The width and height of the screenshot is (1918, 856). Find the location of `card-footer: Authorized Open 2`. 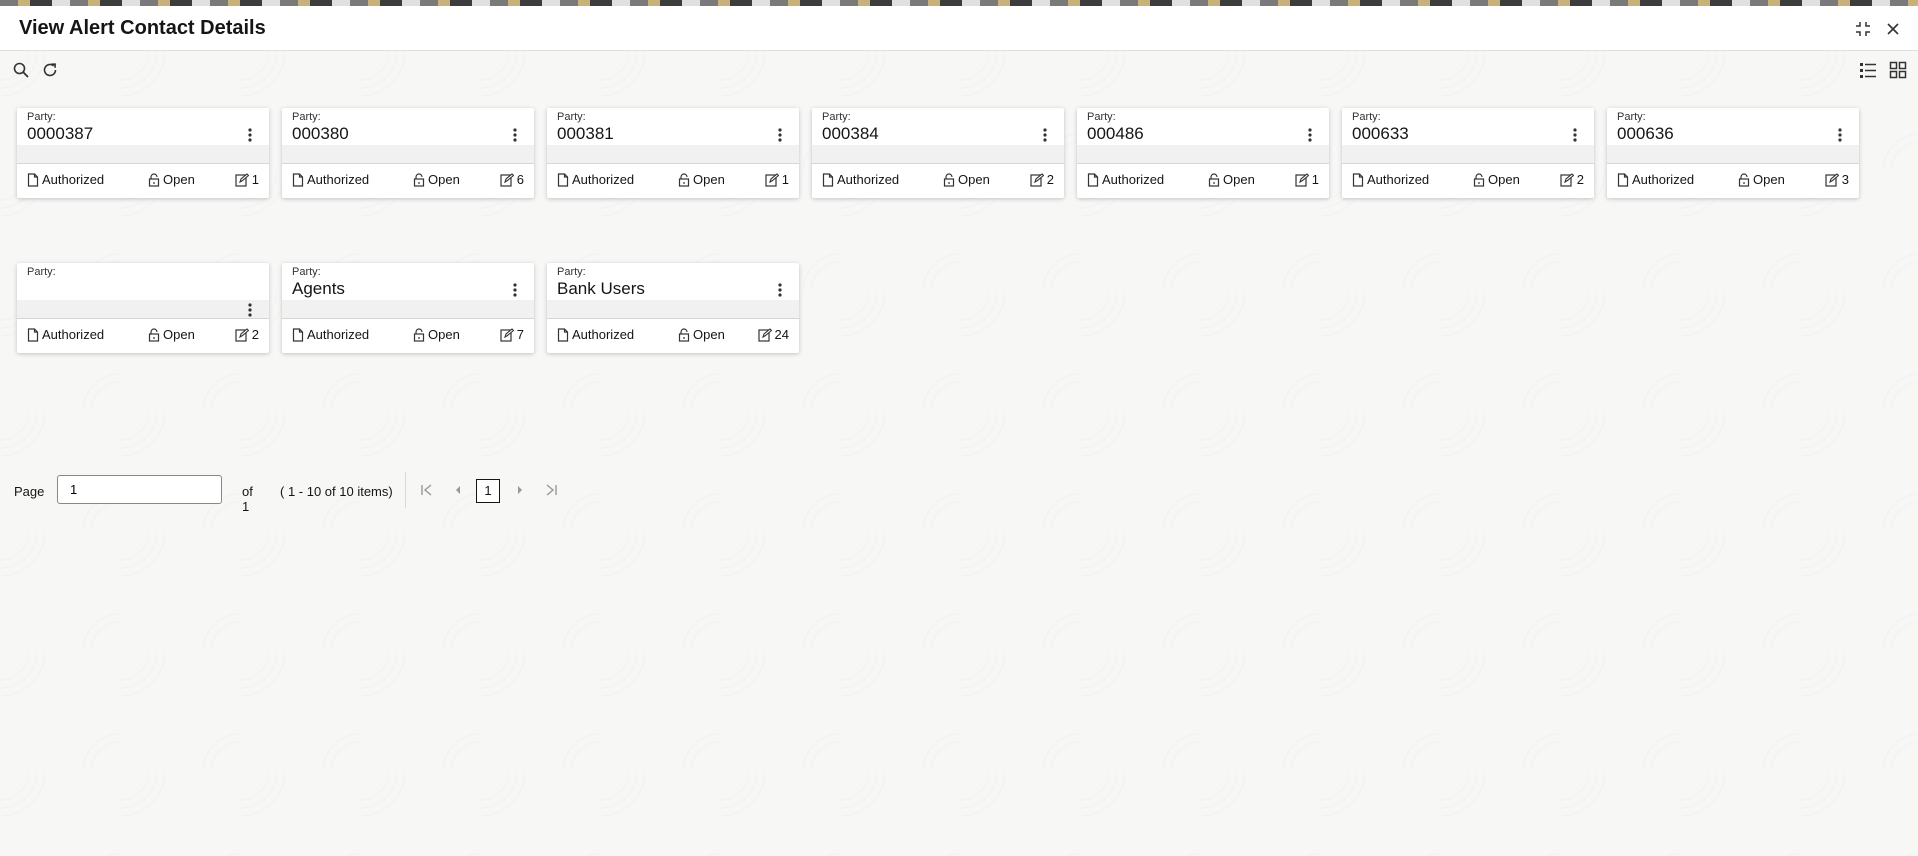

card-footer: Authorized Open 2 is located at coordinates (938, 181).